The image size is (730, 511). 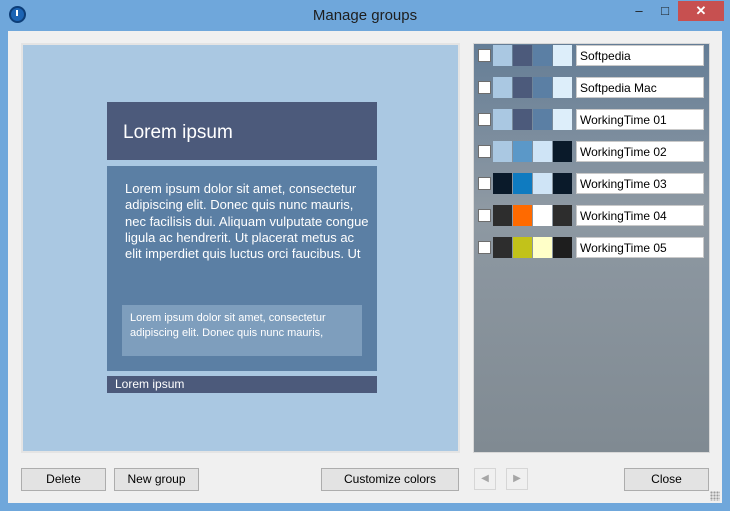 I want to click on preview-heading-text: Lorem ipsum, so click(x=178, y=132).